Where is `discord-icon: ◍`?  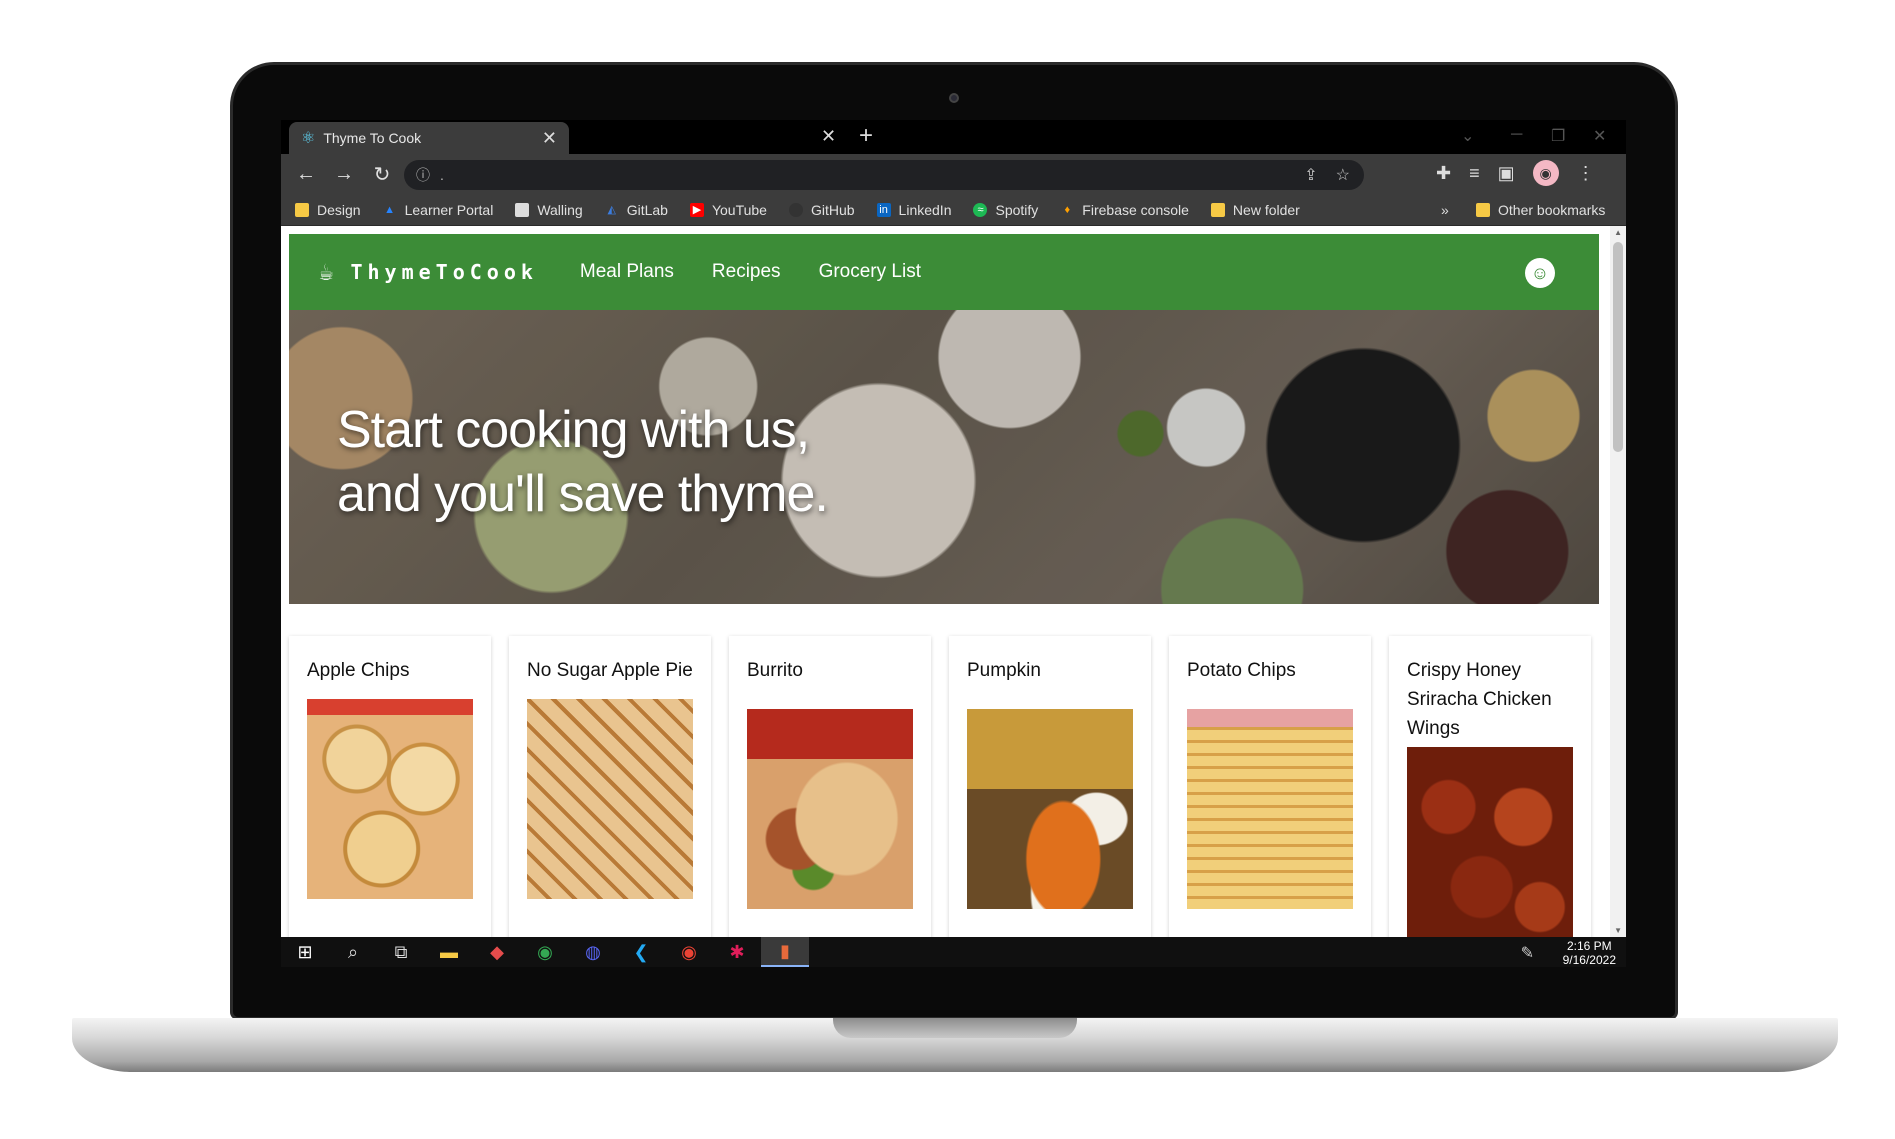
discord-icon: ◍ is located at coordinates (593, 952).